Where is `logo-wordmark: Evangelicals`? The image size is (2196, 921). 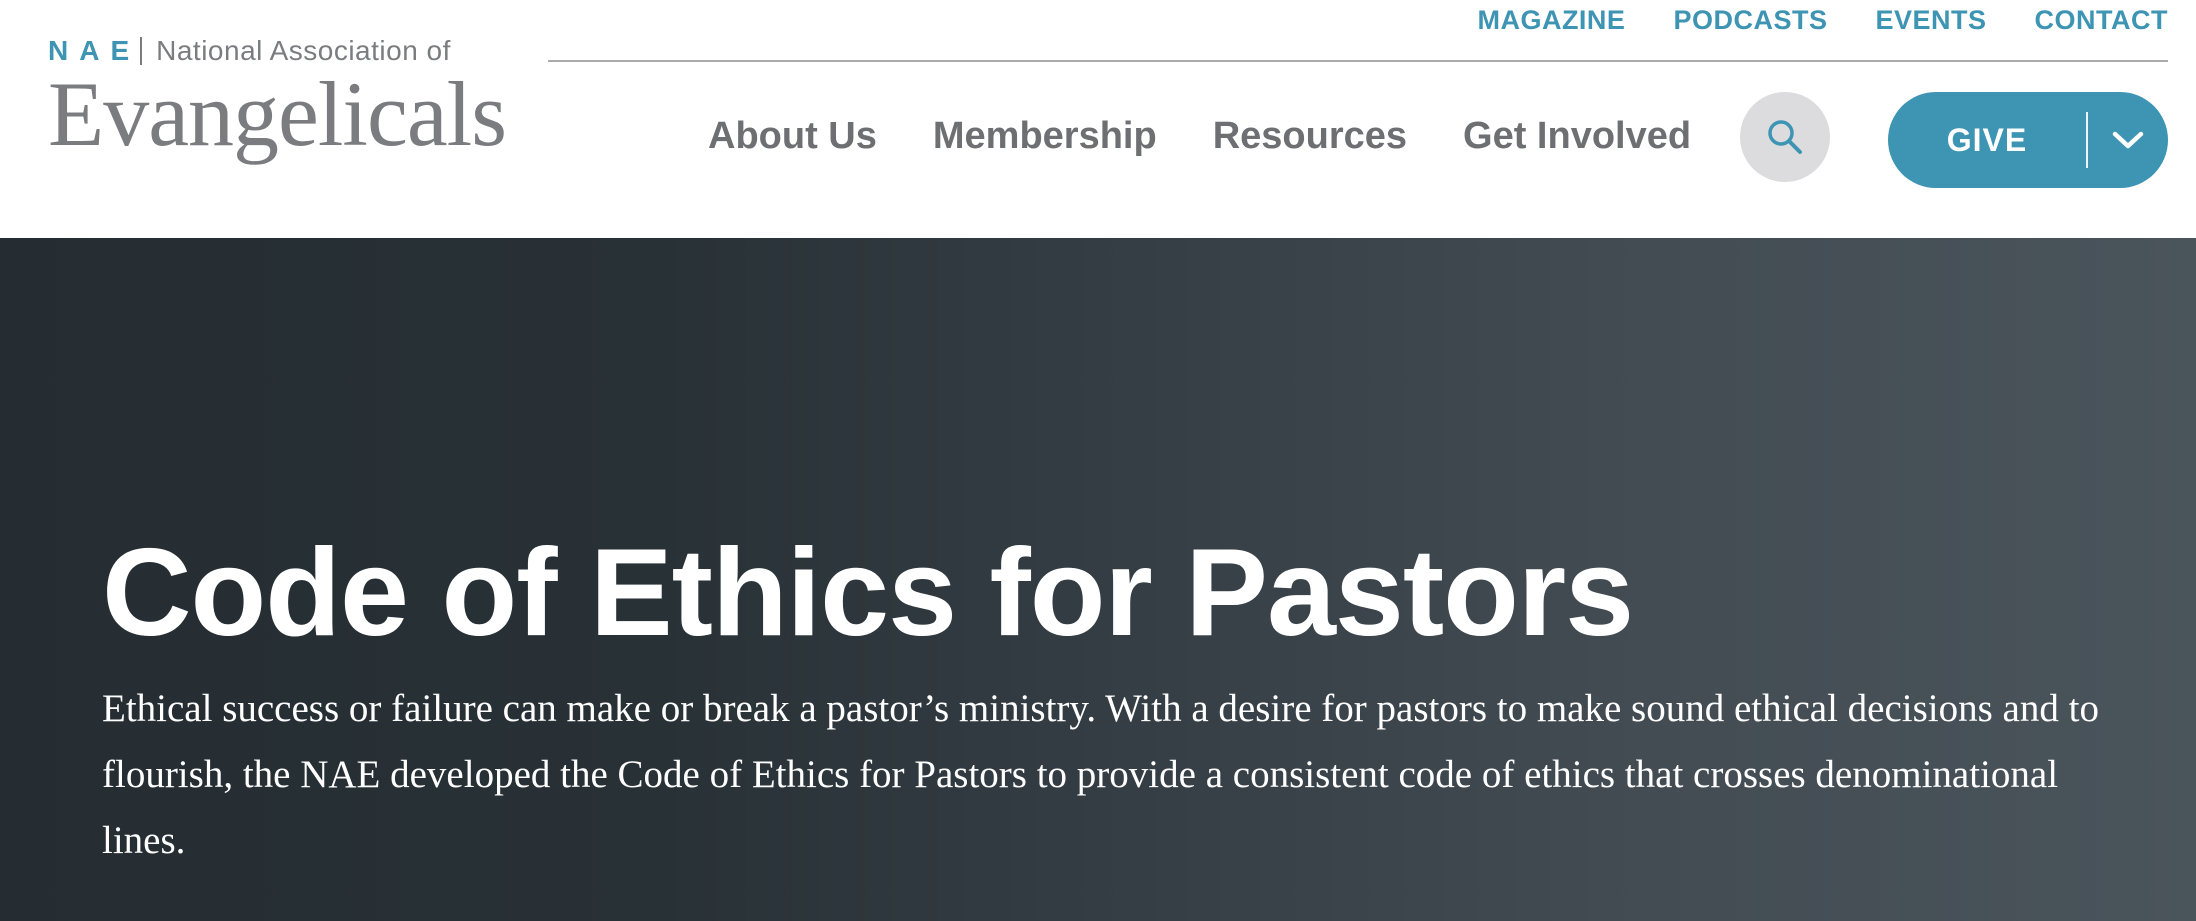 logo-wordmark: Evangelicals is located at coordinates (277, 114).